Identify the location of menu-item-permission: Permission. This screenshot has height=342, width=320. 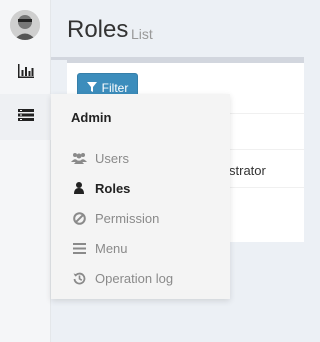
(146, 218).